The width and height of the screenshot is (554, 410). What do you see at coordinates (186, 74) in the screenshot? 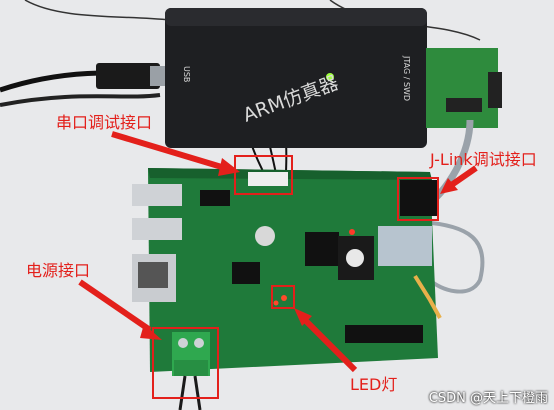
I see `usb-mark-text: USB` at bounding box center [186, 74].